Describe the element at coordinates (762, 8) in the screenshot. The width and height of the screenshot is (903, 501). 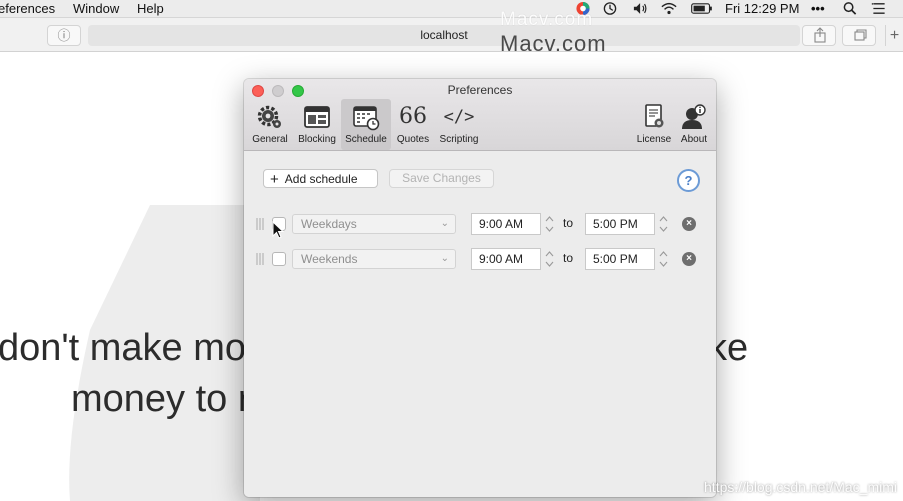
I see `clock: Fri 12:29 PM` at that location.